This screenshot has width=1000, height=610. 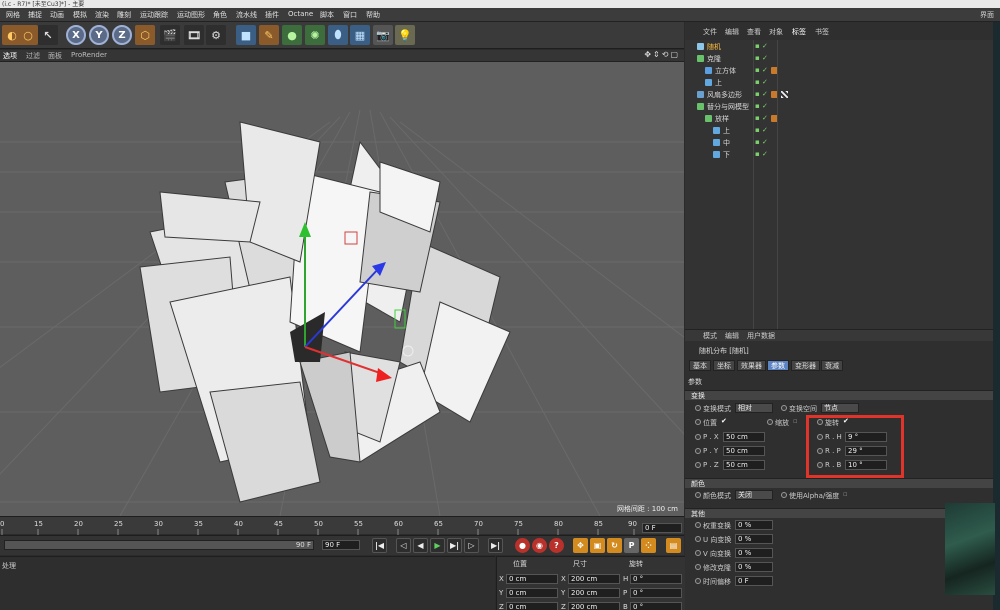 I want to click on z-axis-lock-icon: Z, so click(x=122, y=35).